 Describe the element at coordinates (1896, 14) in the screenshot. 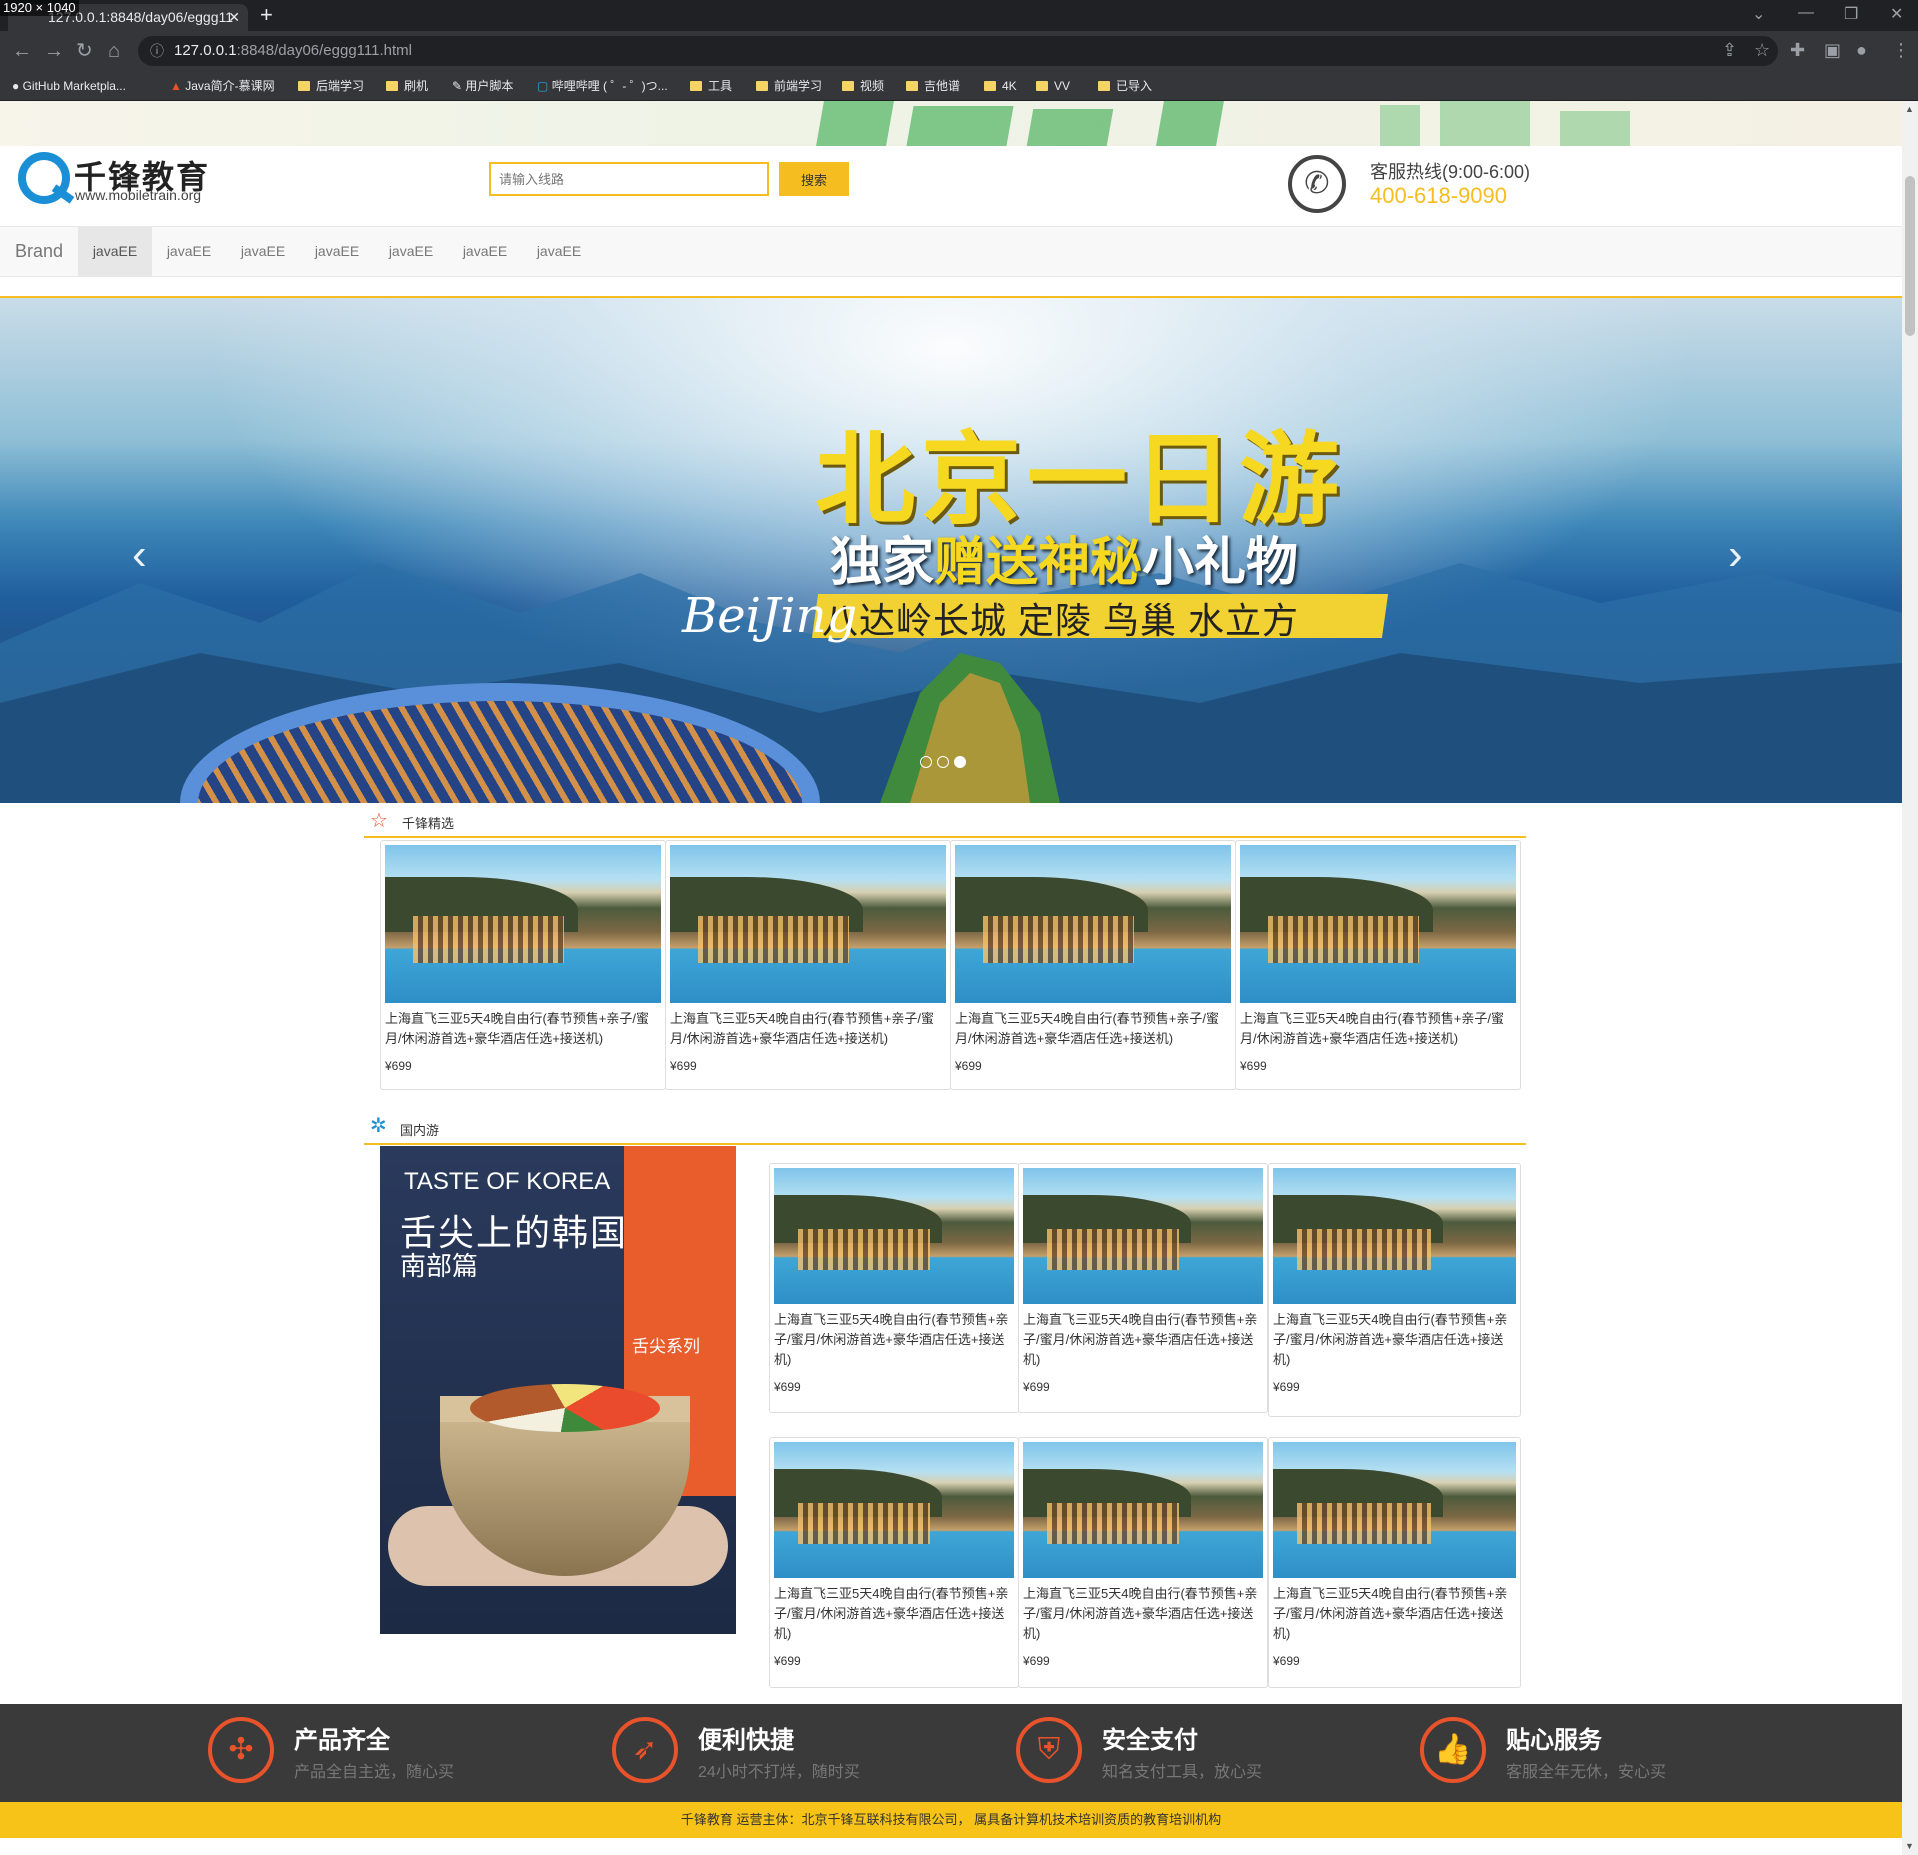

I see `close-window-icon: ✕` at that location.